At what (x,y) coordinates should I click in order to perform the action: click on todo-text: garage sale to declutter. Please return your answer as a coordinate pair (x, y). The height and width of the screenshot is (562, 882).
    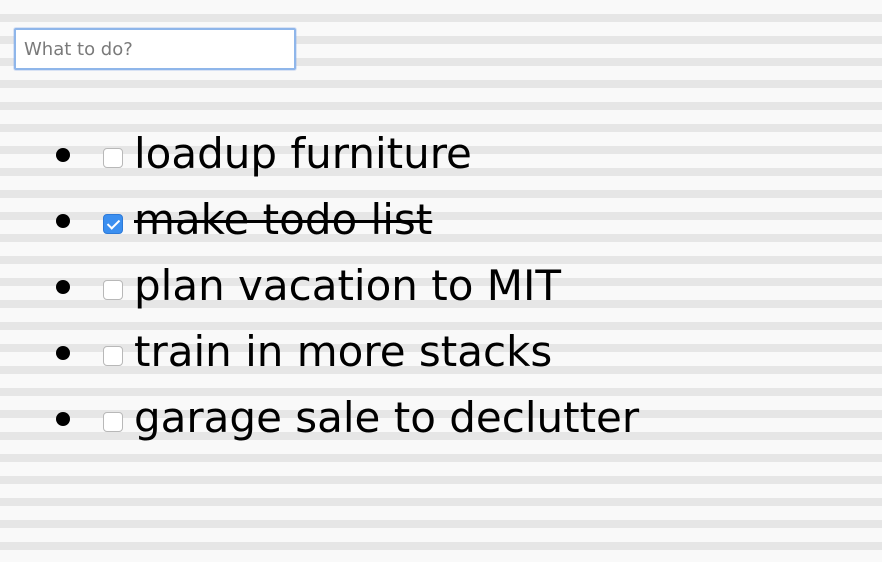
    Looking at the image, I should click on (387, 417).